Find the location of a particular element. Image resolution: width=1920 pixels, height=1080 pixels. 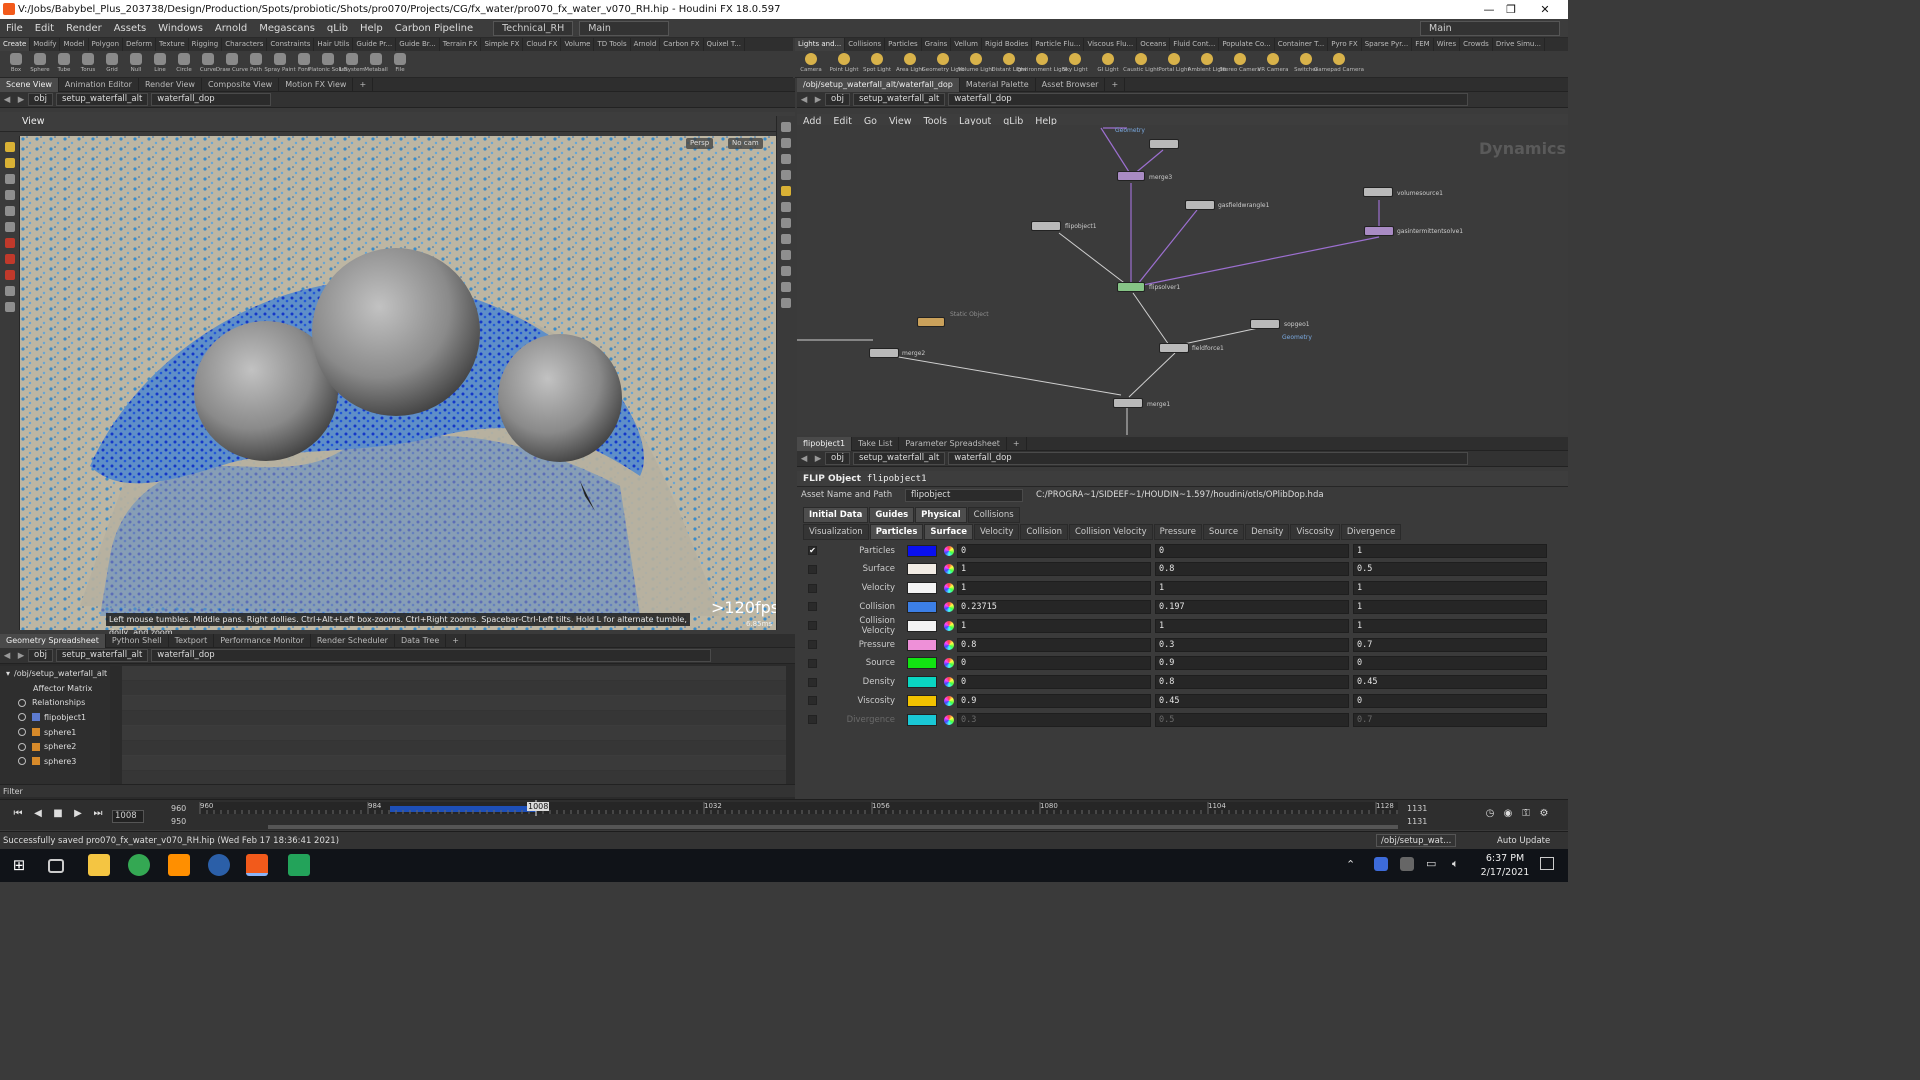

shelf-tool: Box is located at coordinates (16, 64).